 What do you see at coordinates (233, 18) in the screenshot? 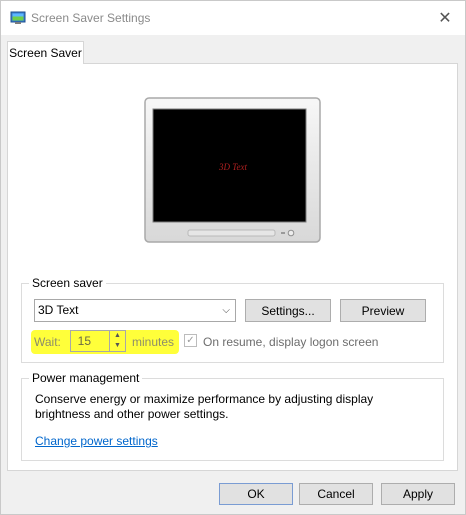
I see `title-bar: Screen Saver Settings ✕` at bounding box center [233, 18].